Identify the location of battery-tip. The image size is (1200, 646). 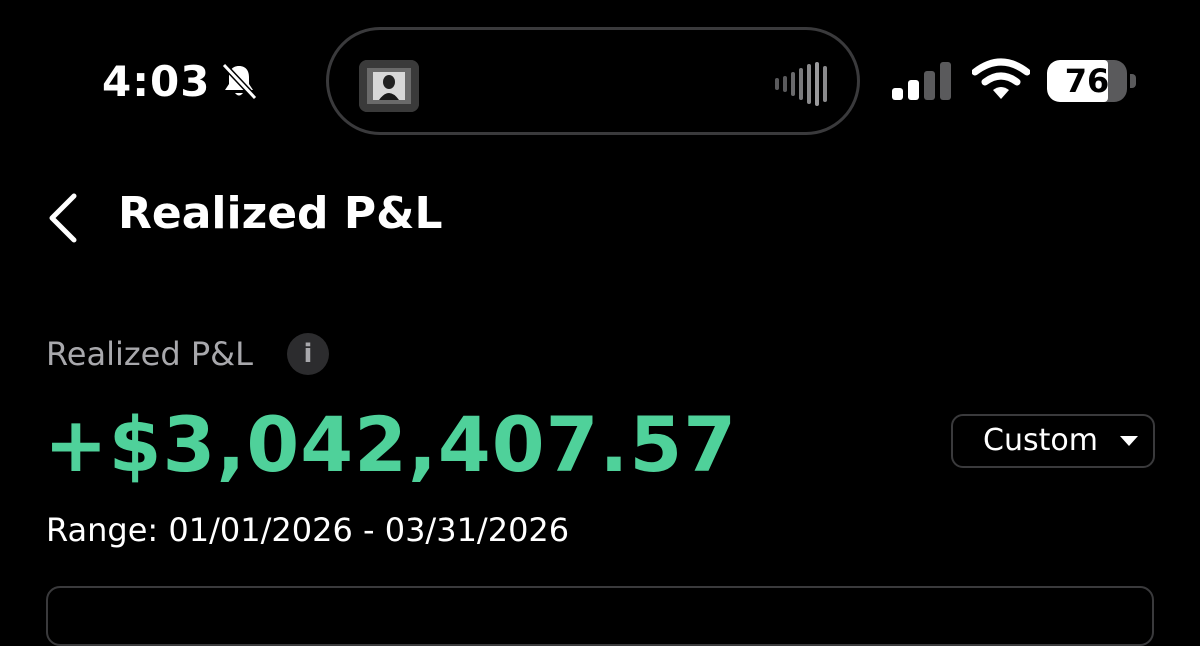
(1133, 81).